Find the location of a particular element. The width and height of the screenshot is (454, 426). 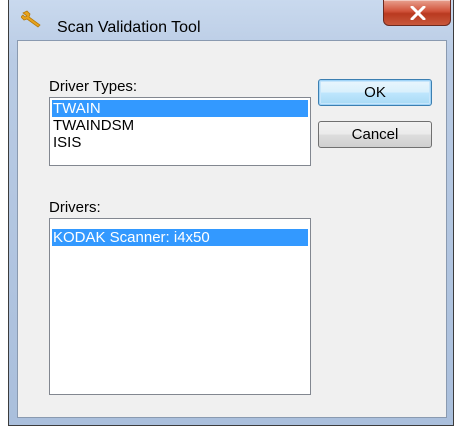

driver-item: KODAK Scanner: i4x50 is located at coordinates (180, 237).